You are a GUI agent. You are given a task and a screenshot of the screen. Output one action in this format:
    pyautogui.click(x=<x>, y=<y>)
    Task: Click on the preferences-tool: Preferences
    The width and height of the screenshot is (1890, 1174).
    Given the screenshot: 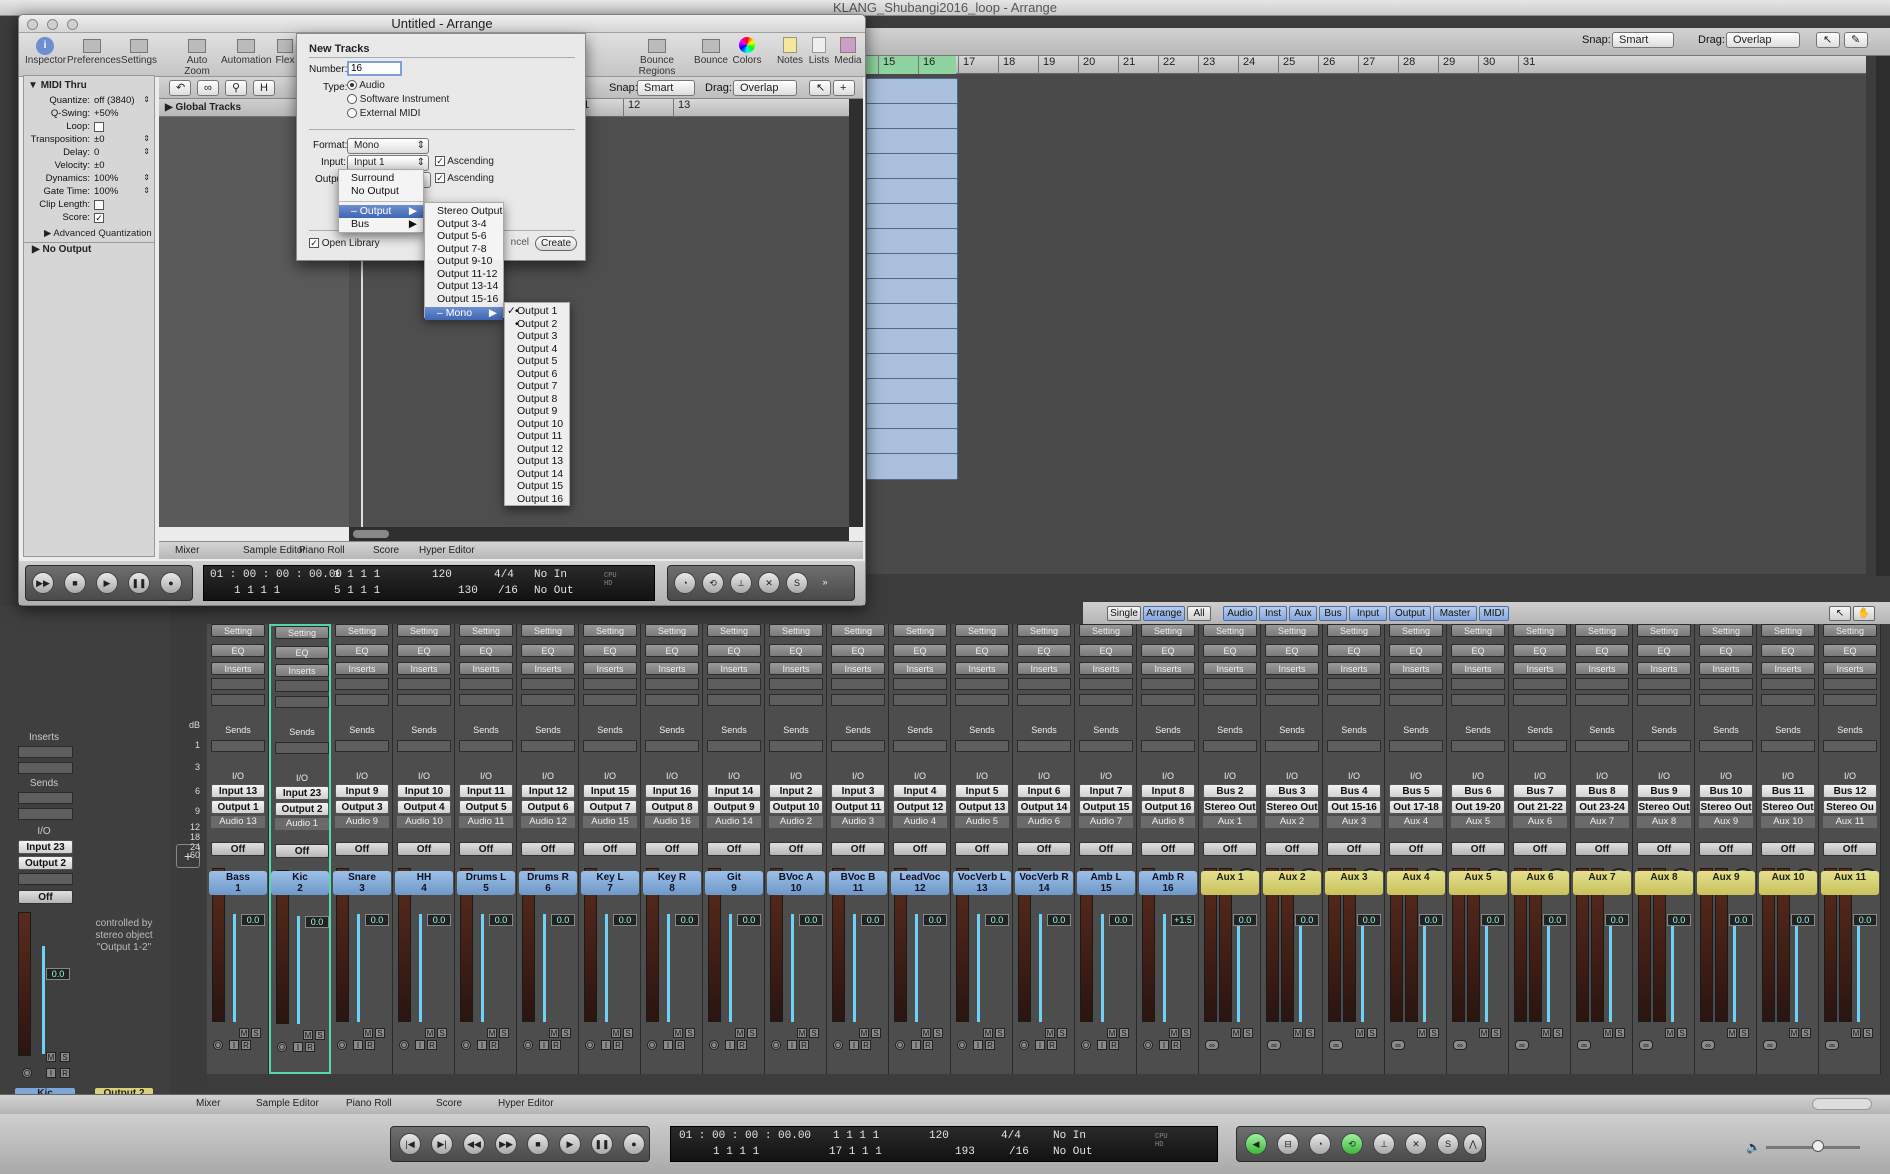 What is the action you would take?
    pyautogui.click(x=94, y=51)
    